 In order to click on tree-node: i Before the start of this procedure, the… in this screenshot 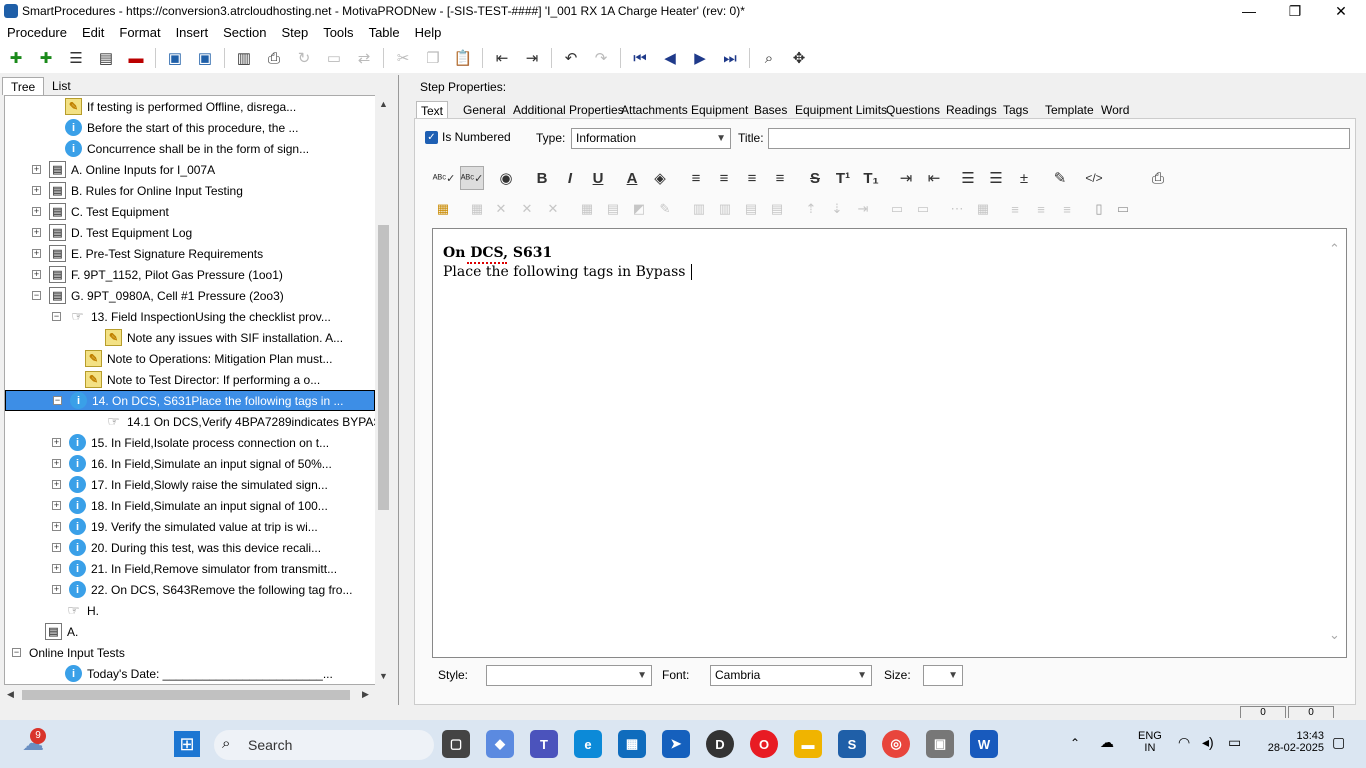, I will do `click(190, 127)`.